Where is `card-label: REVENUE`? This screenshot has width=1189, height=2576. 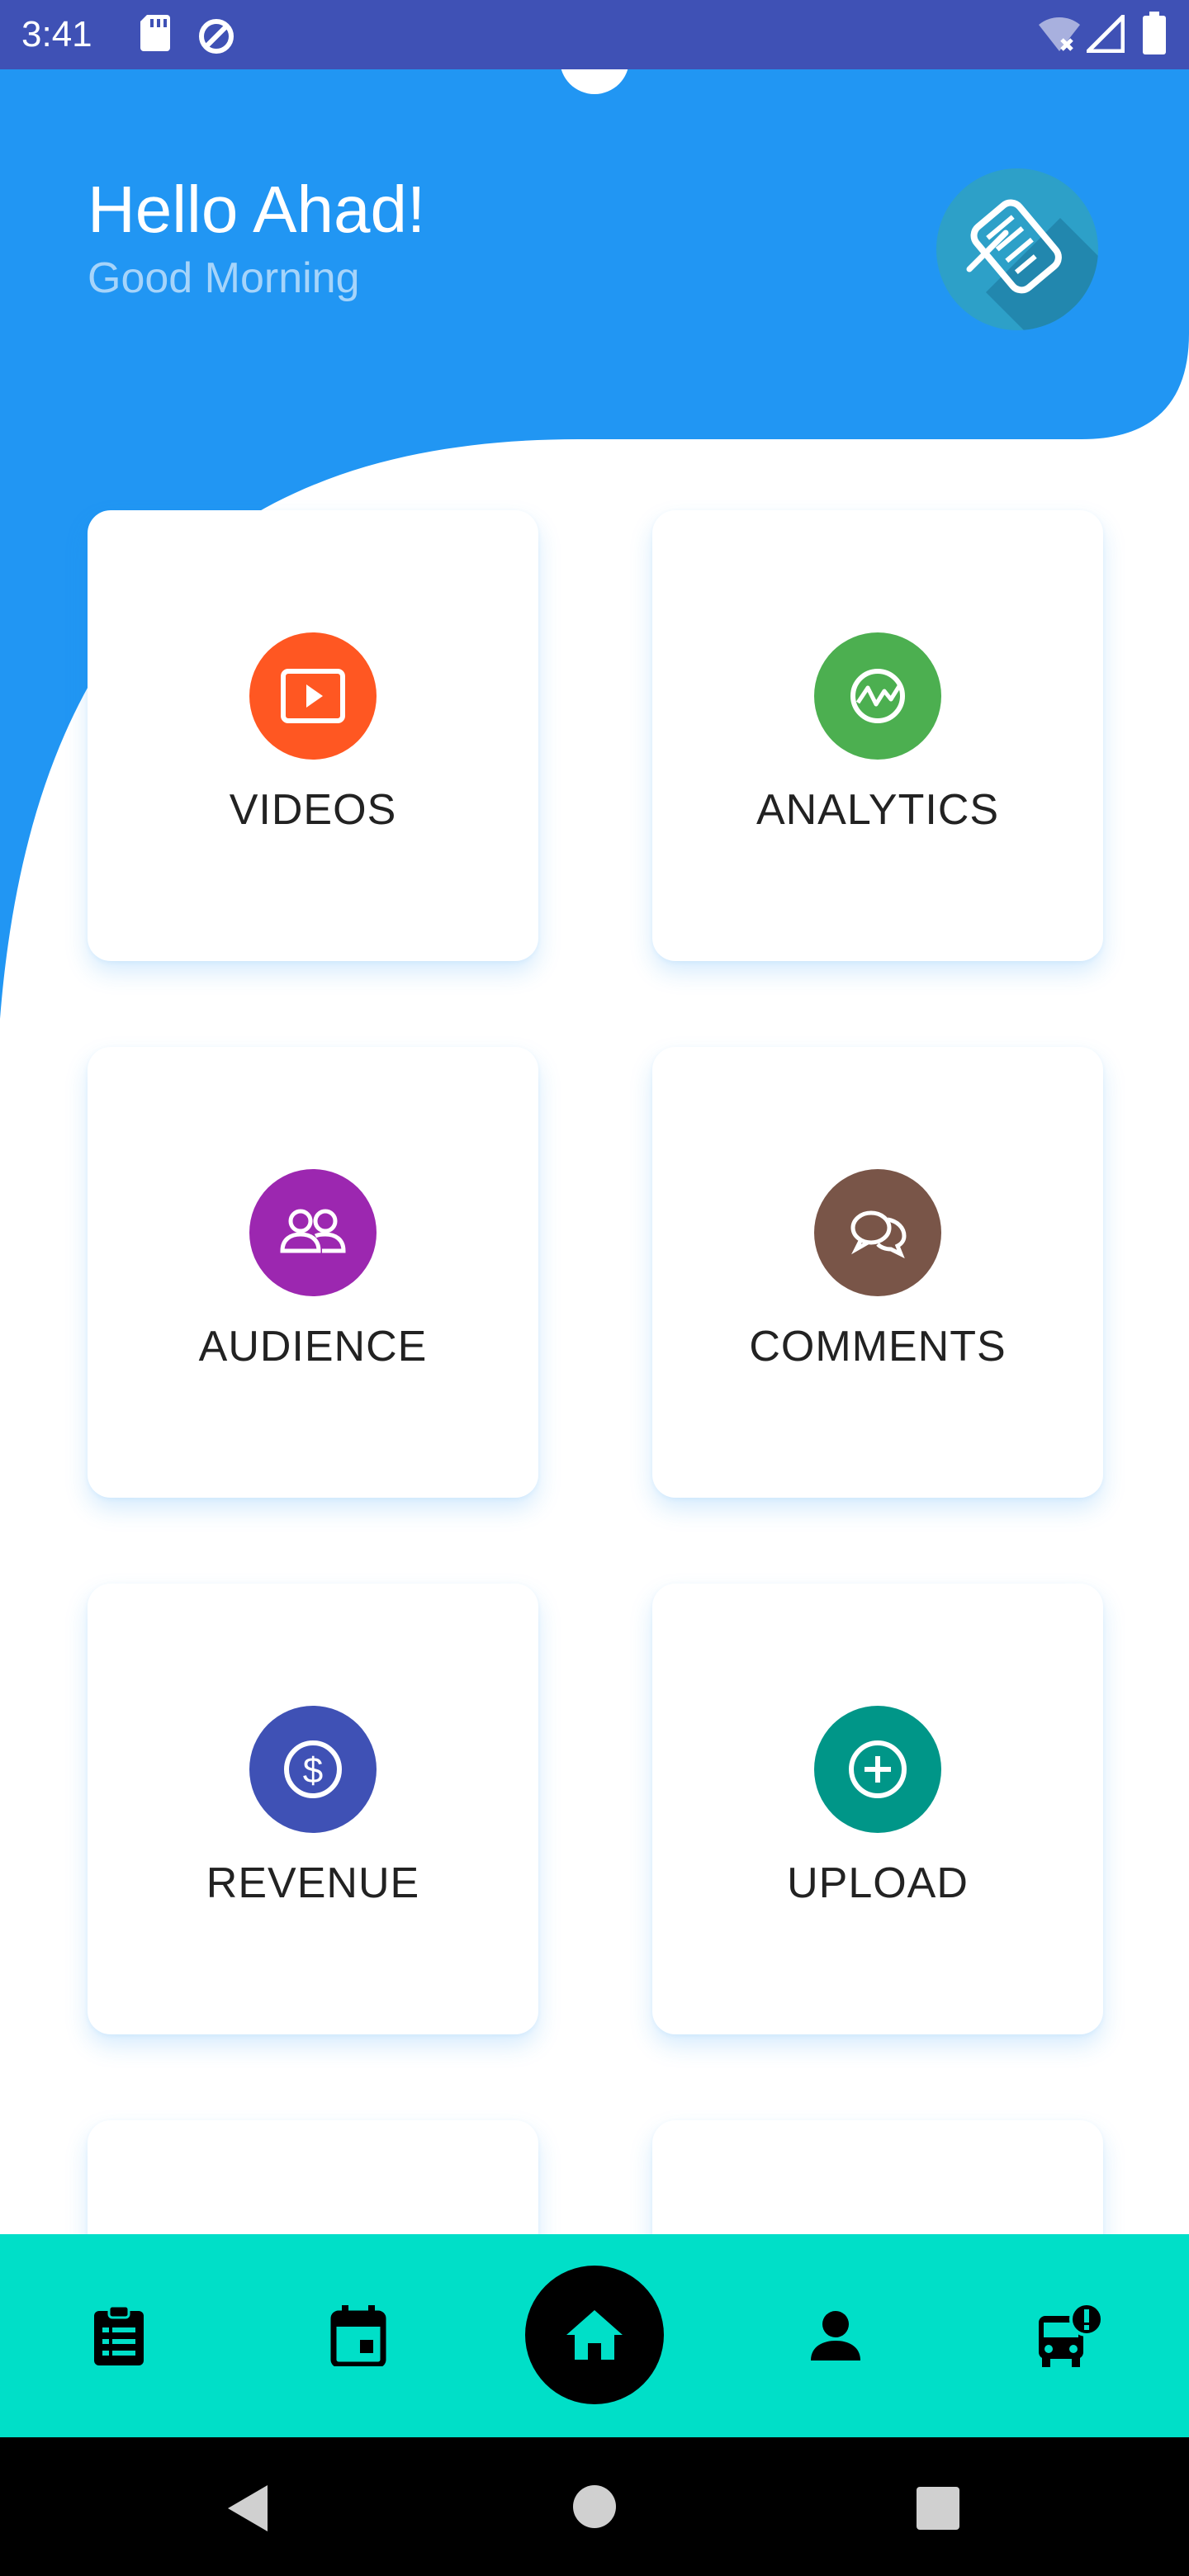 card-label: REVENUE is located at coordinates (313, 1883).